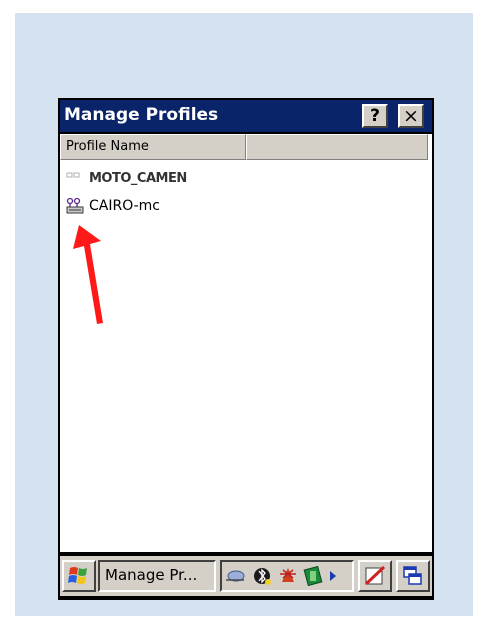 The width and height of the screenshot is (488, 629). I want to click on pen-input-button, so click(375, 576).